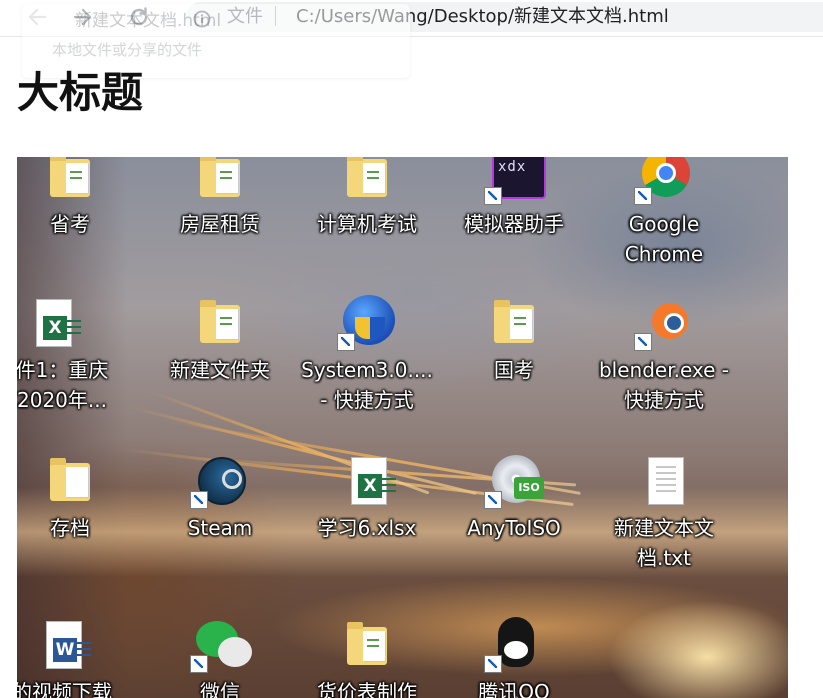  Describe the element at coordinates (148, 21) in the screenshot. I see `tooltip-title: 新建文本文档.html` at that location.